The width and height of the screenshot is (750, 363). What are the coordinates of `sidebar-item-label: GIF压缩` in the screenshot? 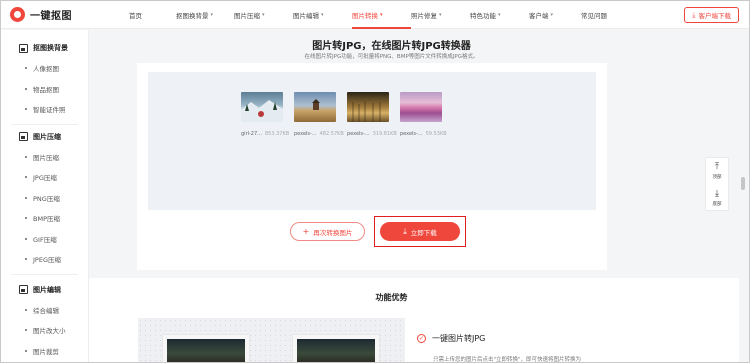 It's located at (45, 239).